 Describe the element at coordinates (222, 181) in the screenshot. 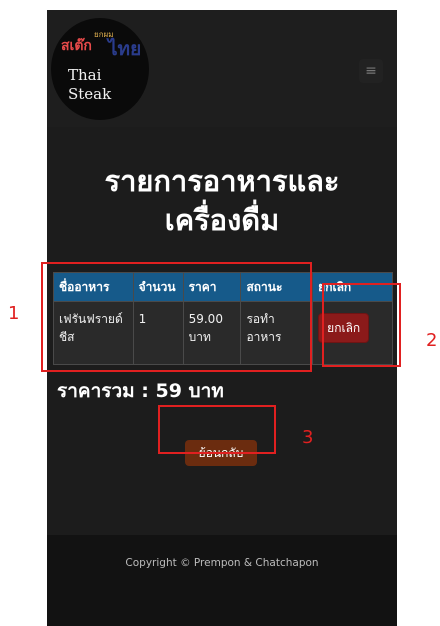

I see `page-title-line1: รายการอาหารและ` at that location.